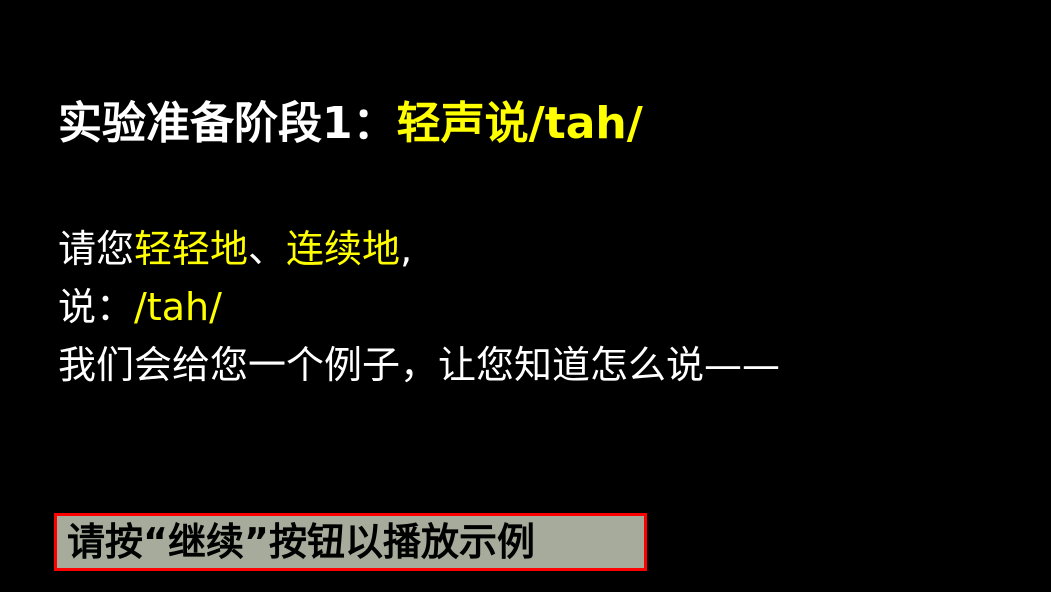 This screenshot has height=592, width=1051. What do you see at coordinates (267, 249) in the screenshot?
I see `body-line-1-part-3: 、` at bounding box center [267, 249].